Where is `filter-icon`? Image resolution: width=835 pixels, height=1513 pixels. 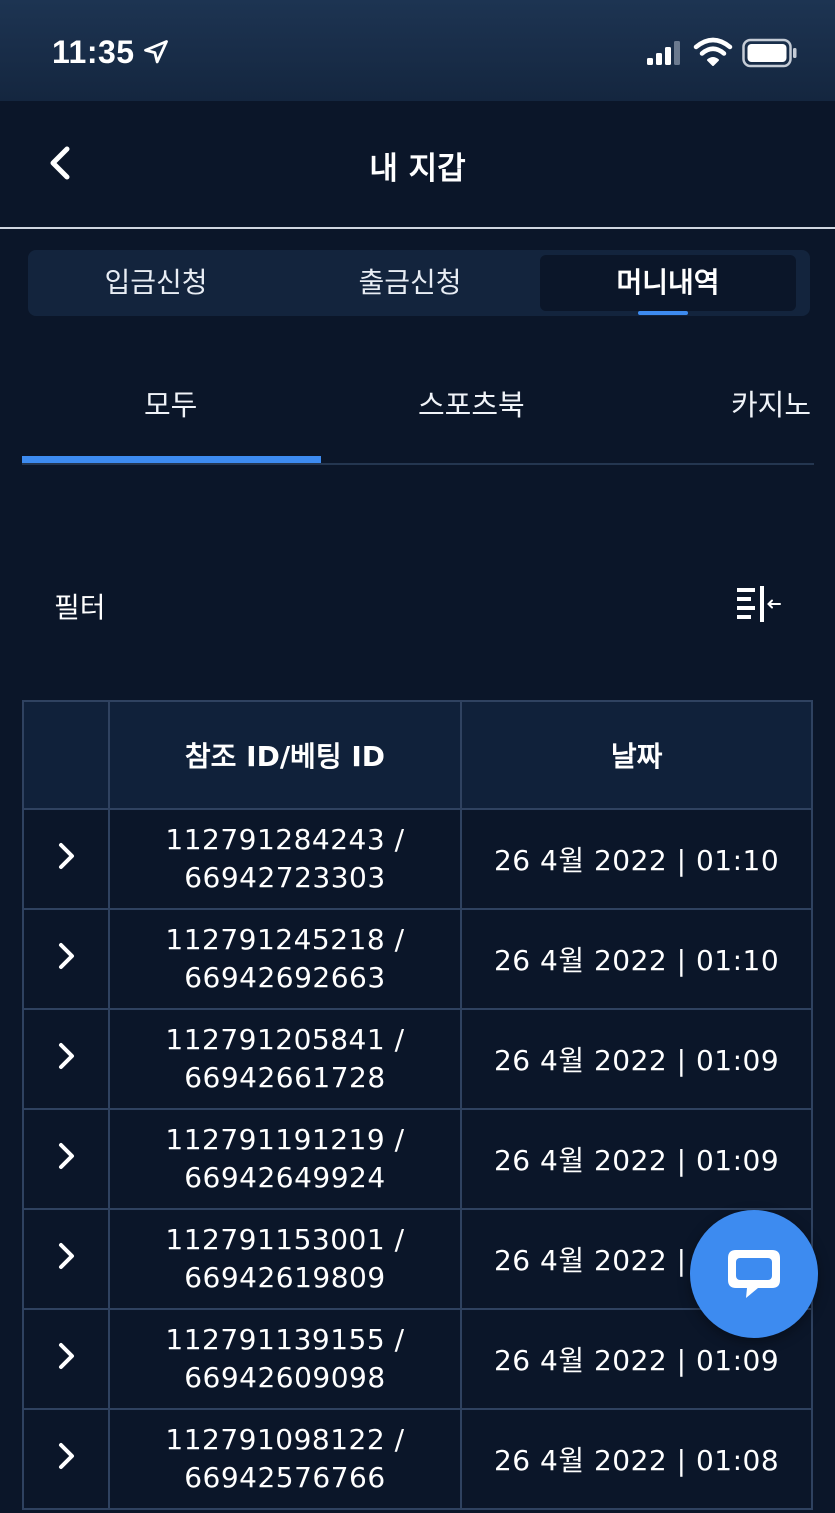
filter-icon is located at coordinates (758, 604).